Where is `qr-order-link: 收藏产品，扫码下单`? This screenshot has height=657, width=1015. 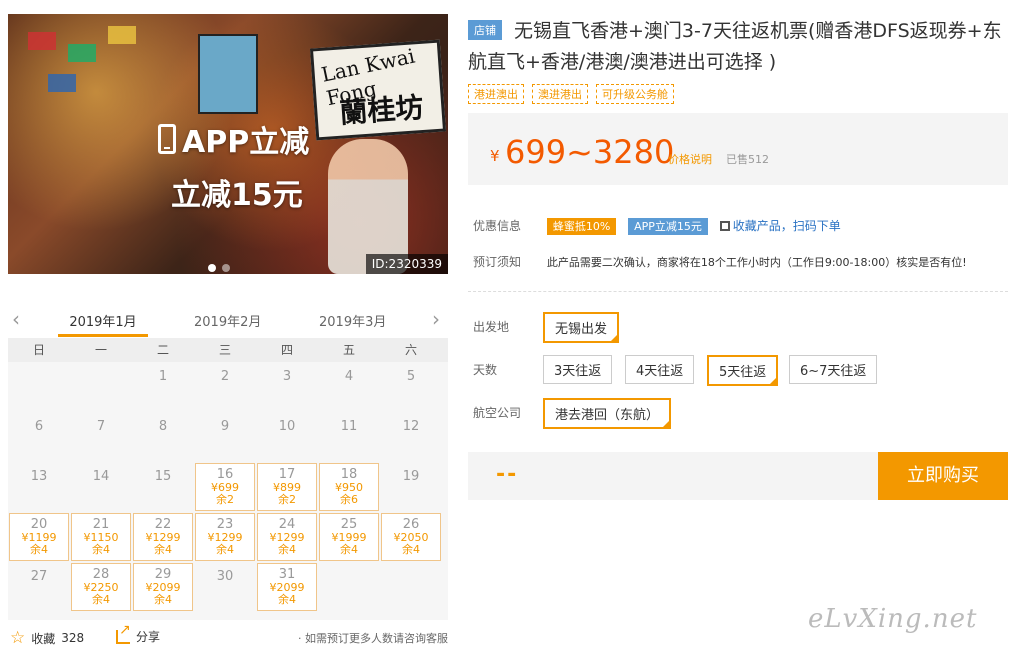 qr-order-link: 收藏产品，扫码下单 is located at coordinates (780, 226).